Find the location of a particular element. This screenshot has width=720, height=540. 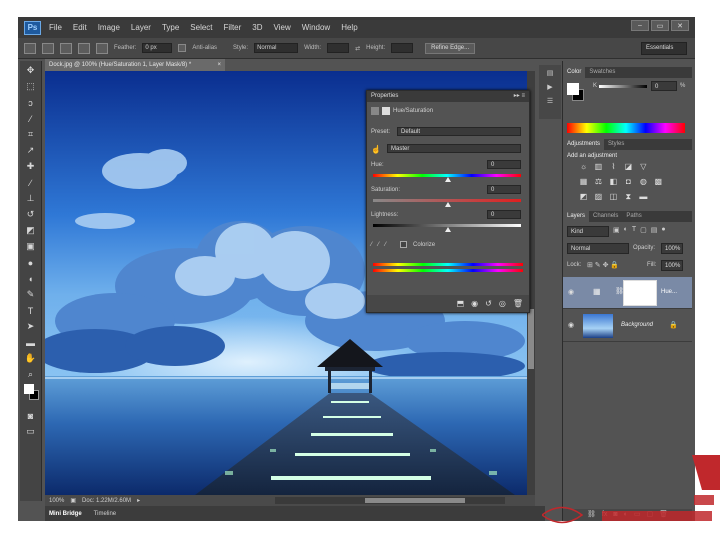

close-document-icon: × is located at coordinates (219, 65).